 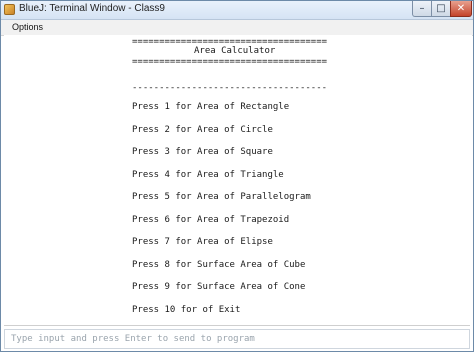 I want to click on terminal-line: Press 3 for Area of Square, so click(x=202, y=152).